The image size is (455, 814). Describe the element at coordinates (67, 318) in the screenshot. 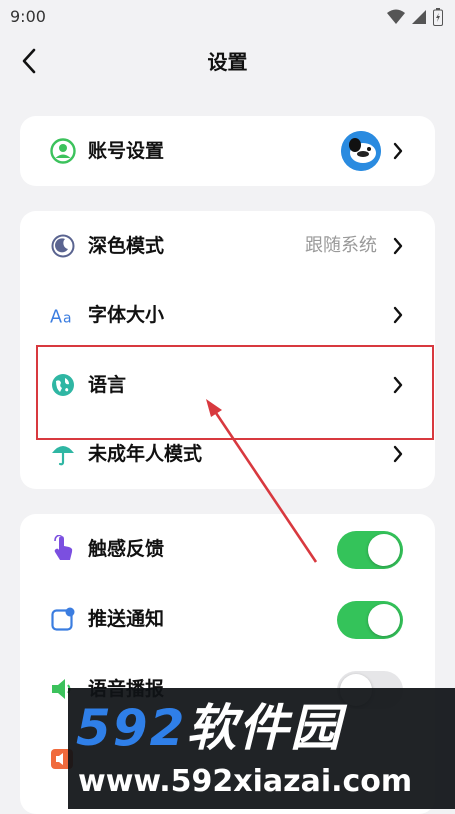

I see `svg-text: a` at that location.